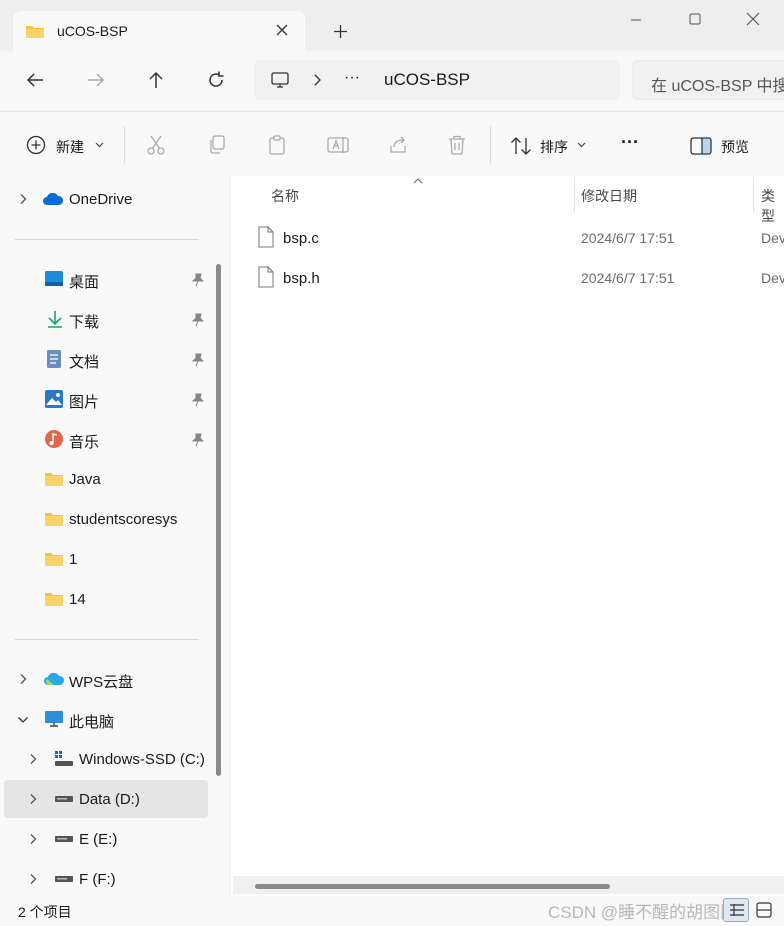  I want to click on sidebar-divider, so click(107, 239).